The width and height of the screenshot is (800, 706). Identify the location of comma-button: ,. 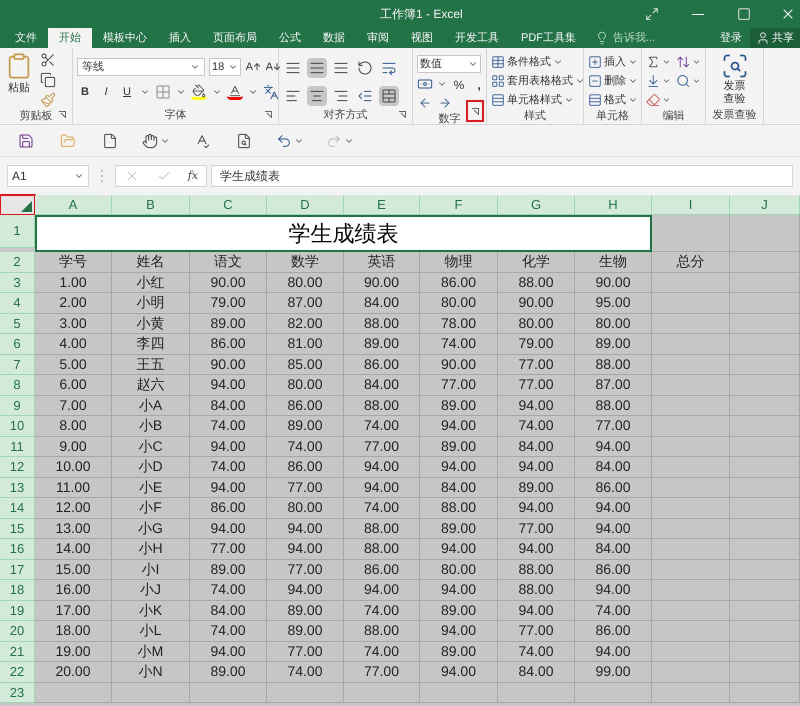
(479, 84).